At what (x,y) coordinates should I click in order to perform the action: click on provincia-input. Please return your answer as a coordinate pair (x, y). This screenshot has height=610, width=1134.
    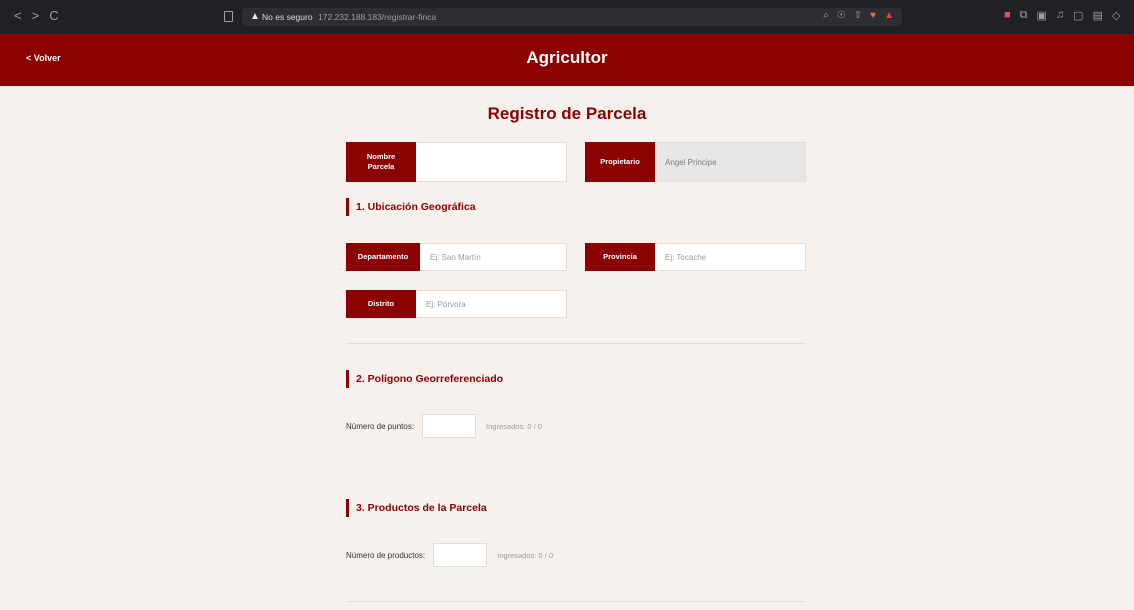
    Looking at the image, I should click on (730, 257).